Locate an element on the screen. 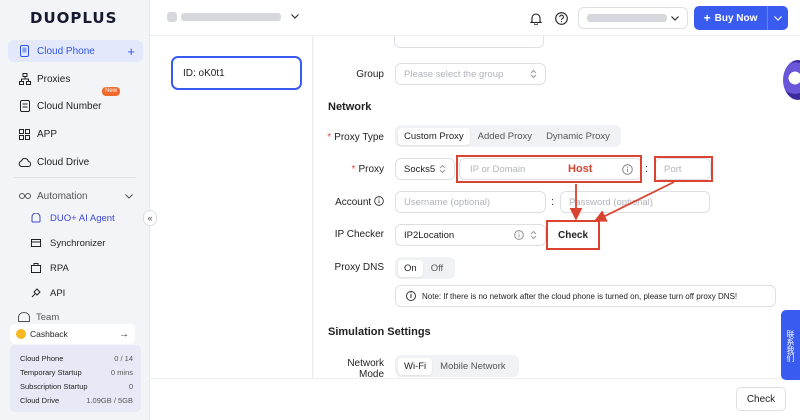  new-badge: New is located at coordinates (111, 91).